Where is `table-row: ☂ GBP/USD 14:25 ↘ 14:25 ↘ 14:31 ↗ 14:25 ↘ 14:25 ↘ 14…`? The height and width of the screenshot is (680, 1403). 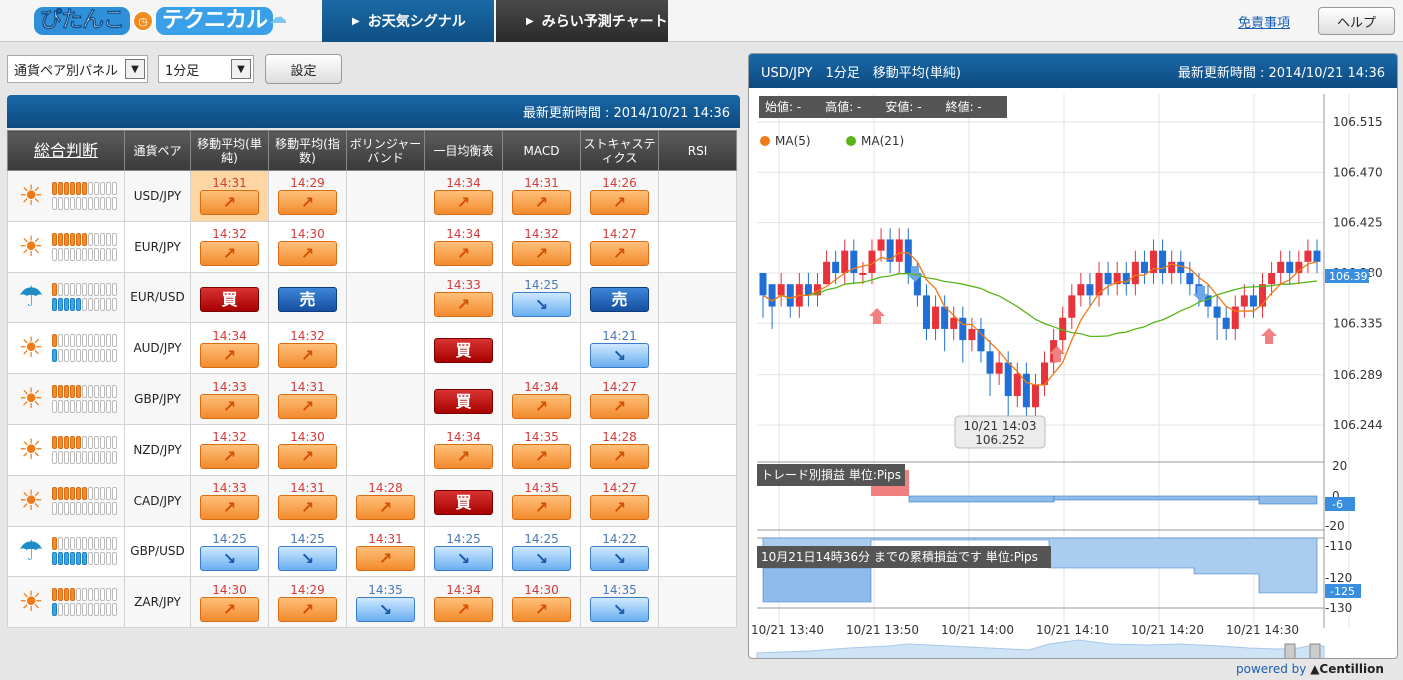
table-row: ☂ GBP/USD 14:25 ↘ 14:25 ↘ 14:31 ↗ 14:25 ↘ 14:25 ↘ 14… is located at coordinates (372, 551).